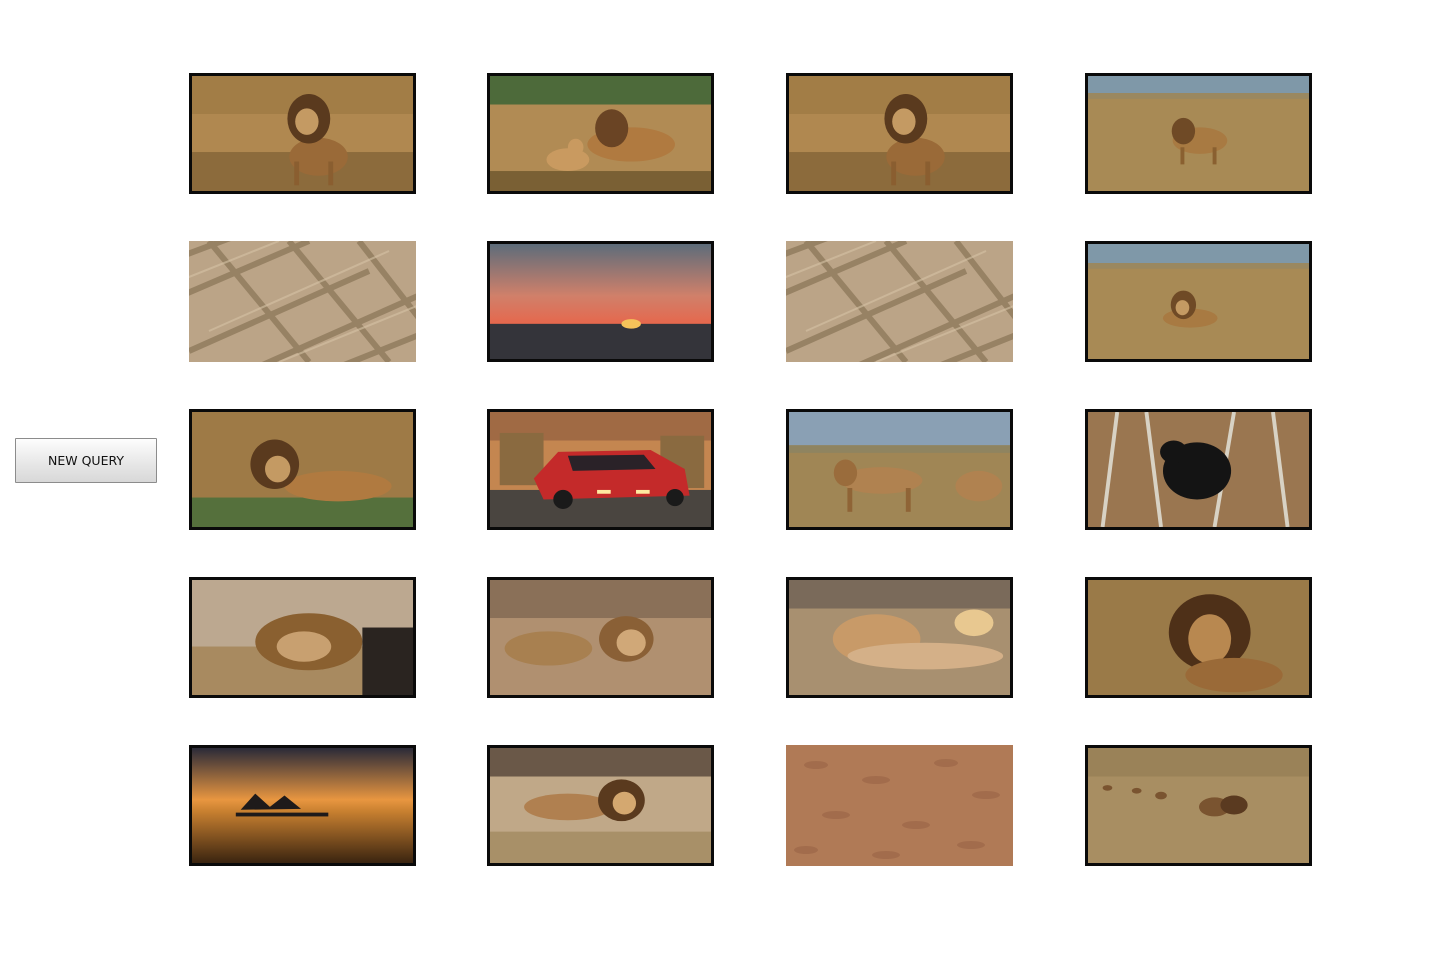 Image resolution: width=1450 pixels, height=973 pixels. I want to click on sunset-image, so click(600, 301).